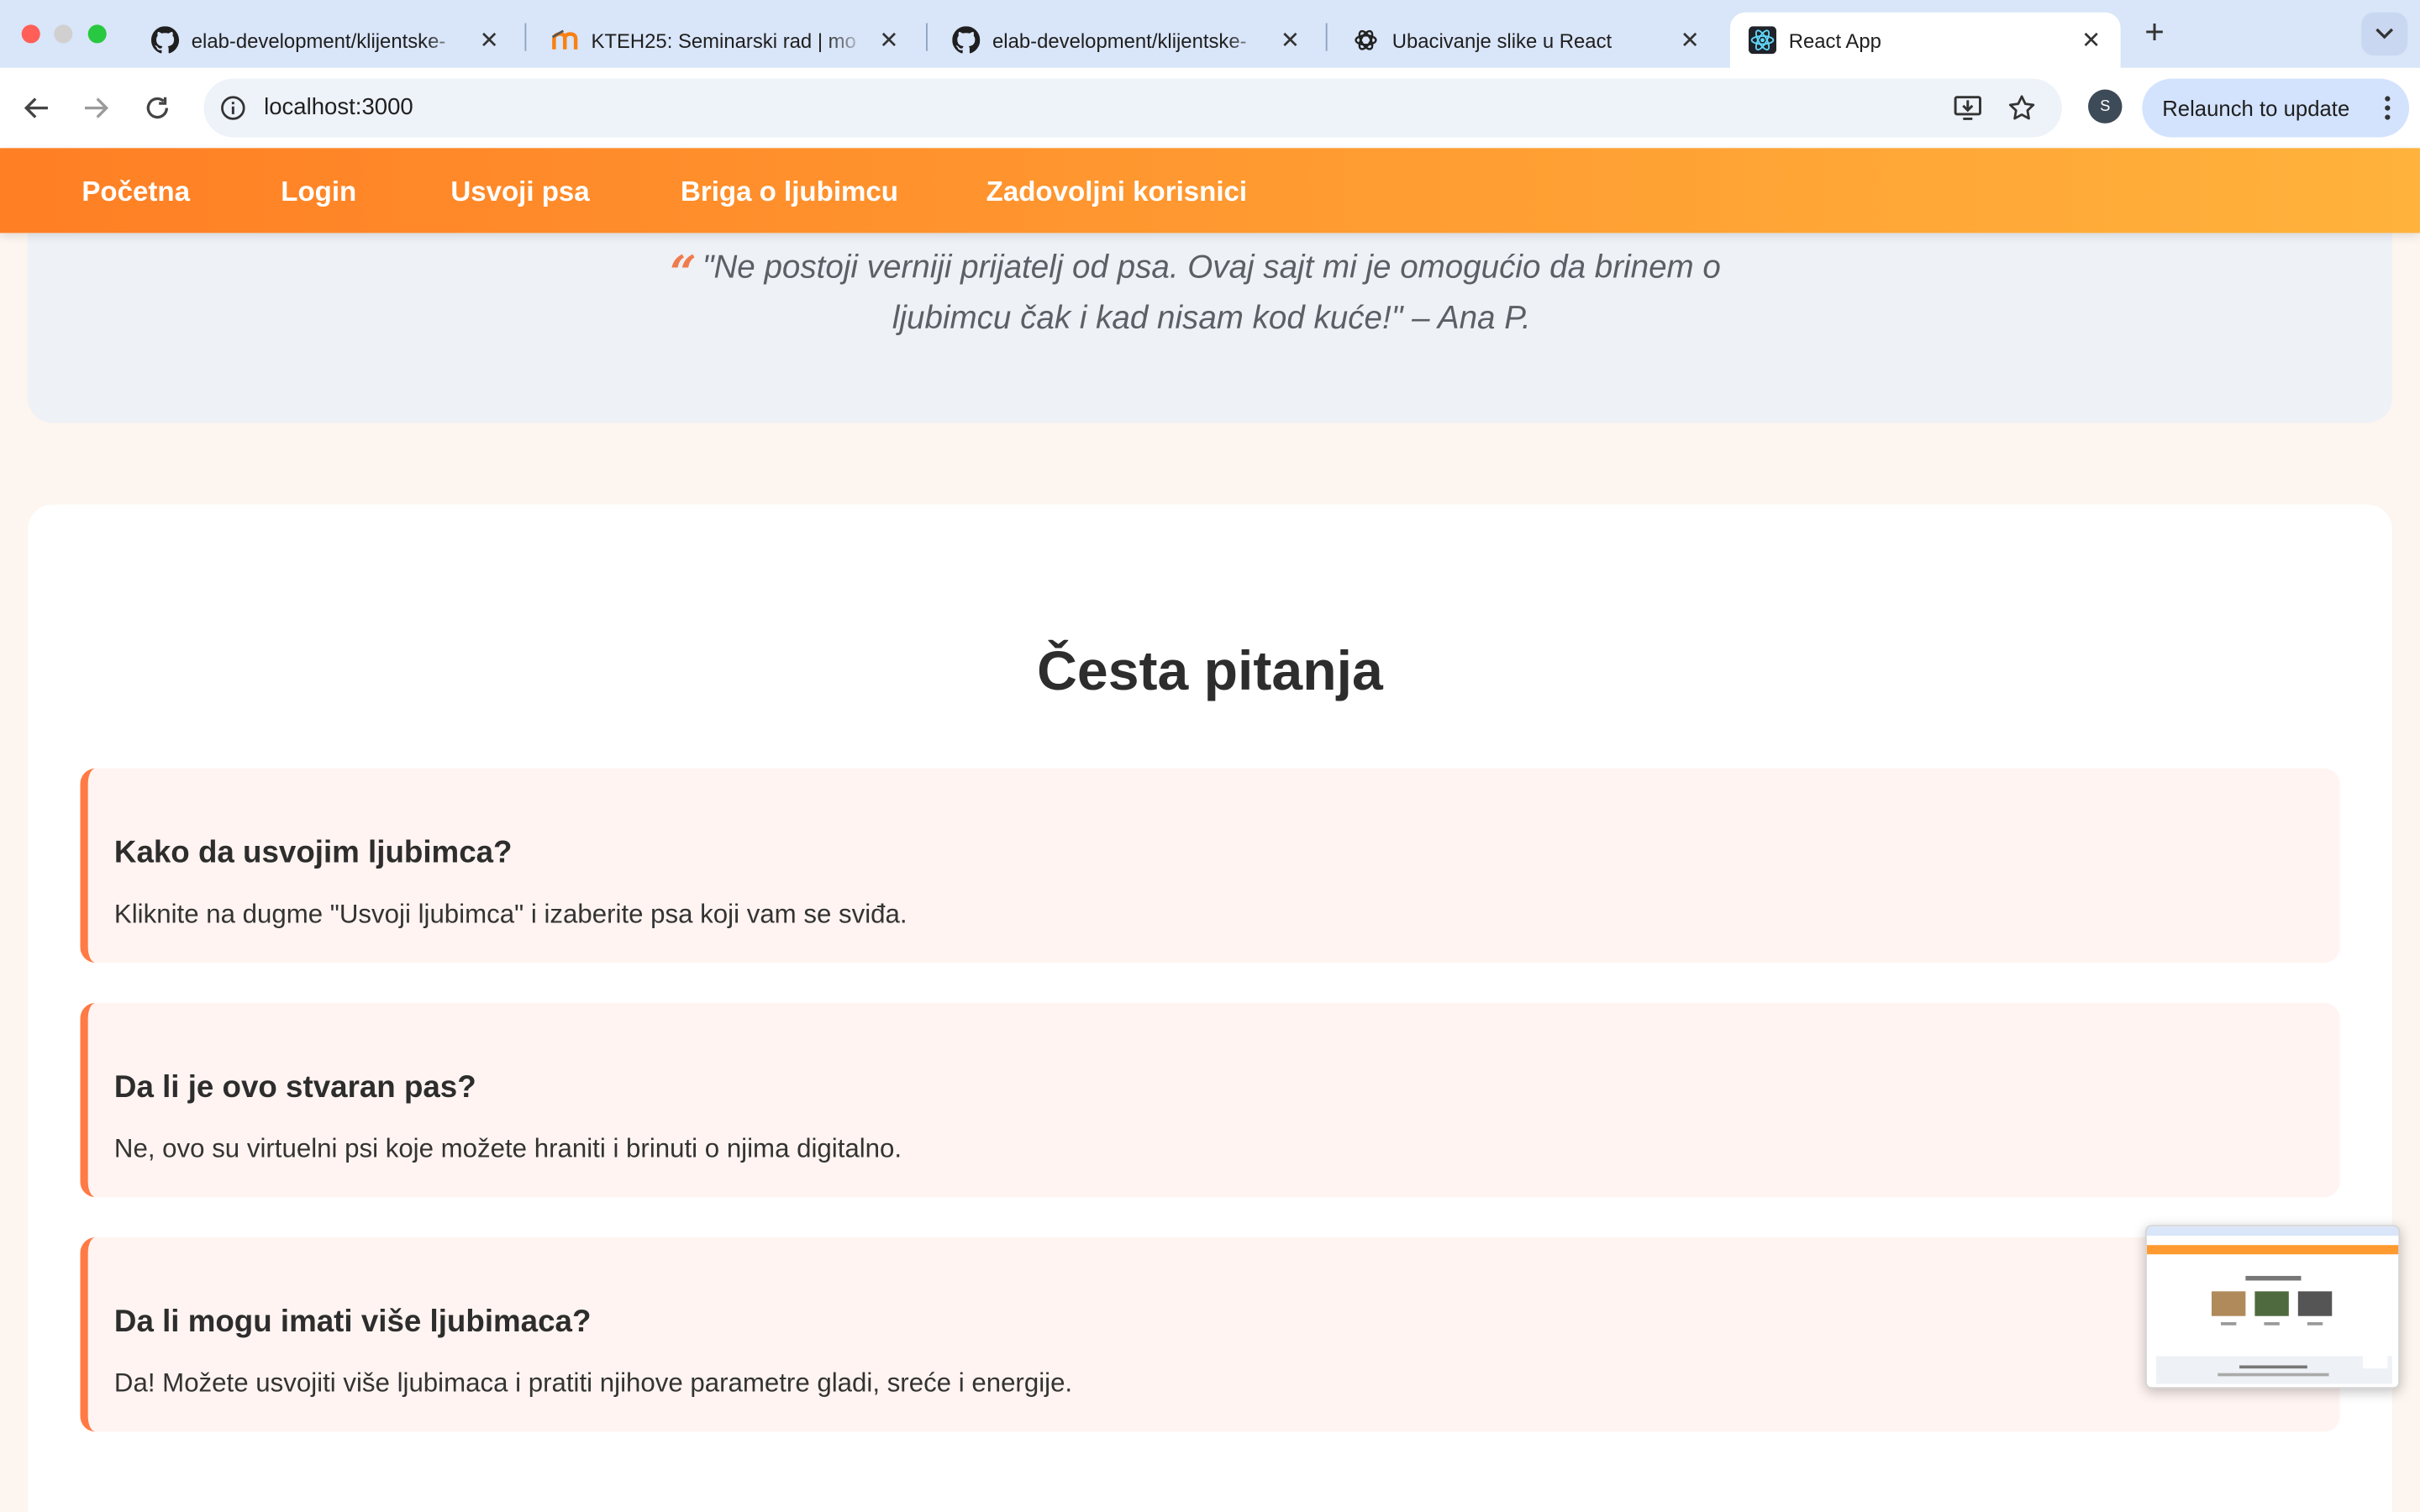  What do you see at coordinates (1210, 670) in the screenshot?
I see `faq-title: Česta pitanja` at bounding box center [1210, 670].